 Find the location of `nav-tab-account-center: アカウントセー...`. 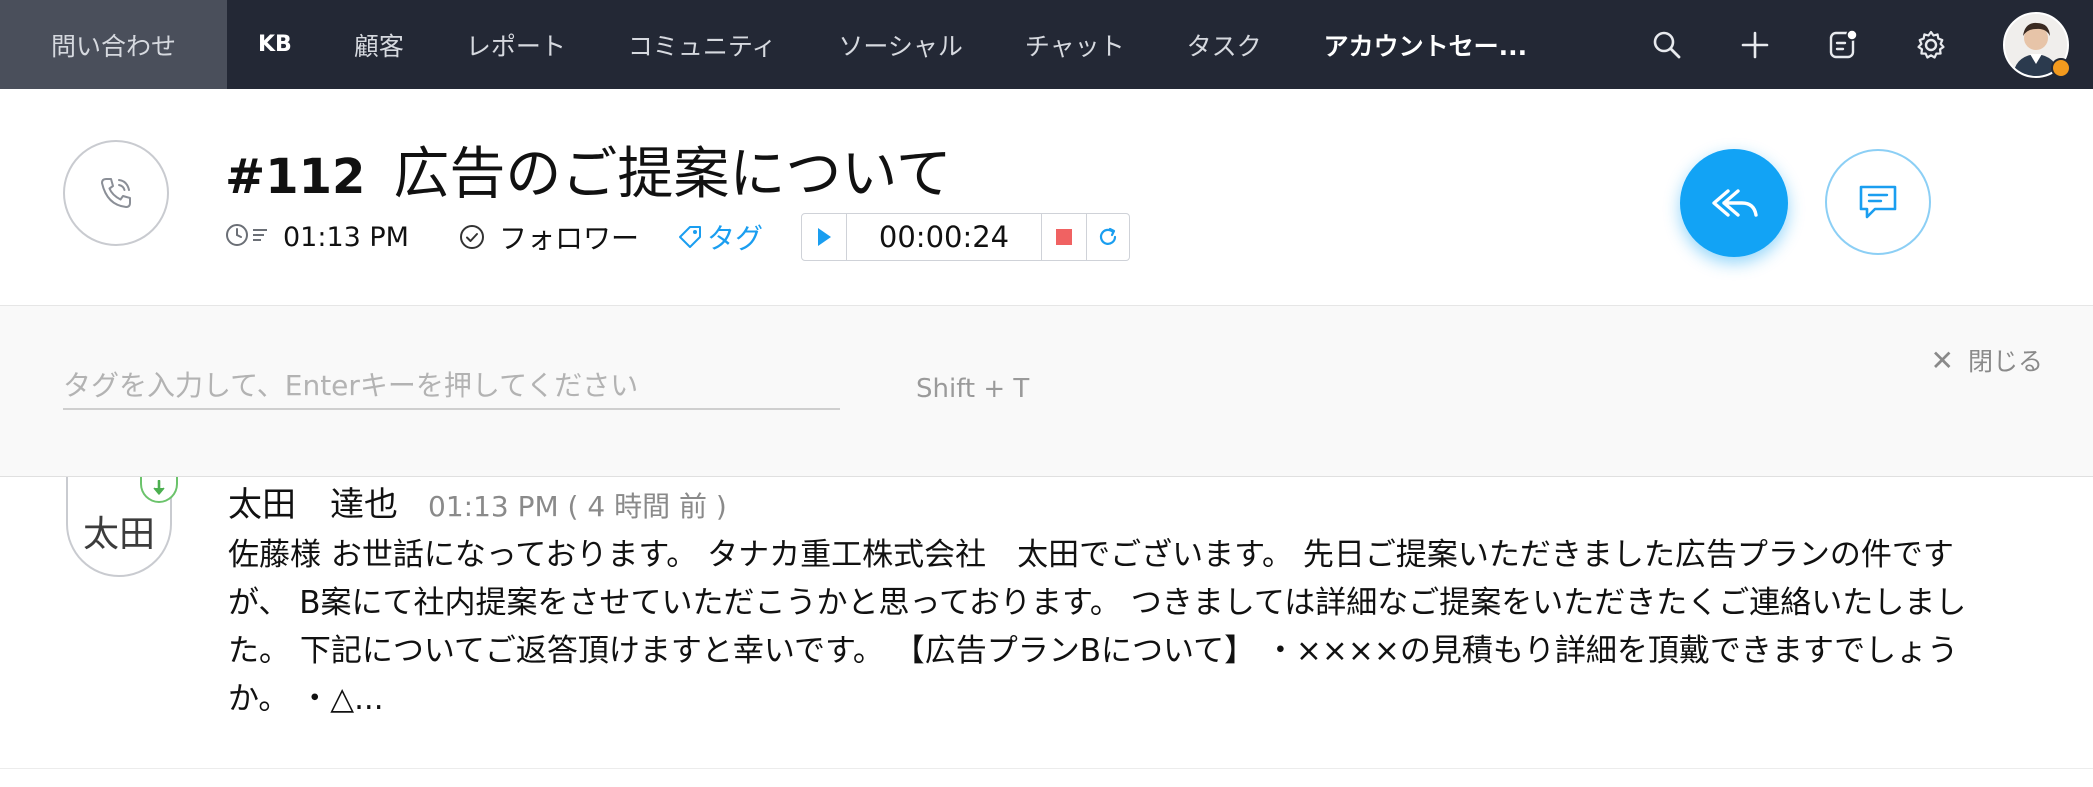

nav-tab-account-center: アカウントセー... is located at coordinates (1426, 44).